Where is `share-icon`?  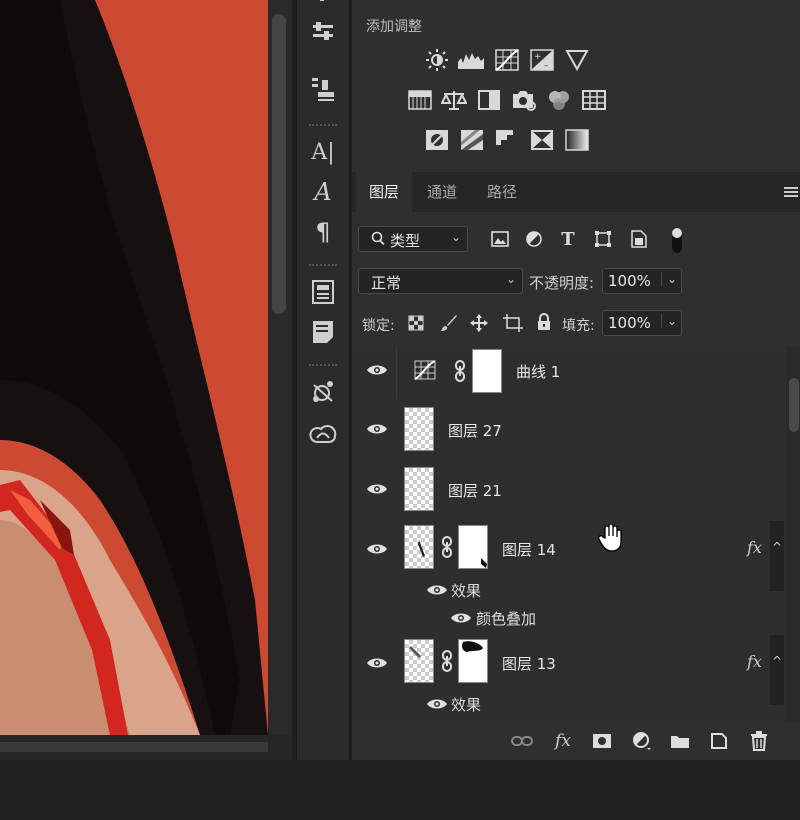 share-icon is located at coordinates (323, 392).